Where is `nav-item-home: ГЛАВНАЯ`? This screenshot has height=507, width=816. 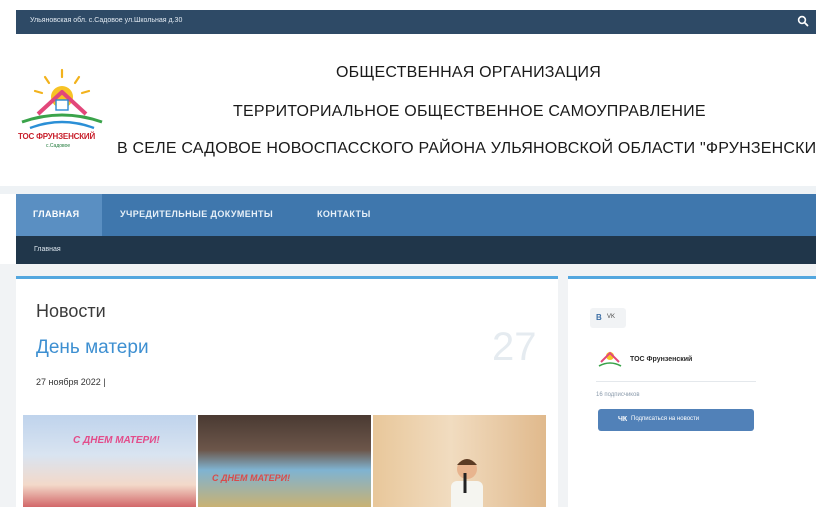 nav-item-home: ГЛАВНАЯ is located at coordinates (59, 215).